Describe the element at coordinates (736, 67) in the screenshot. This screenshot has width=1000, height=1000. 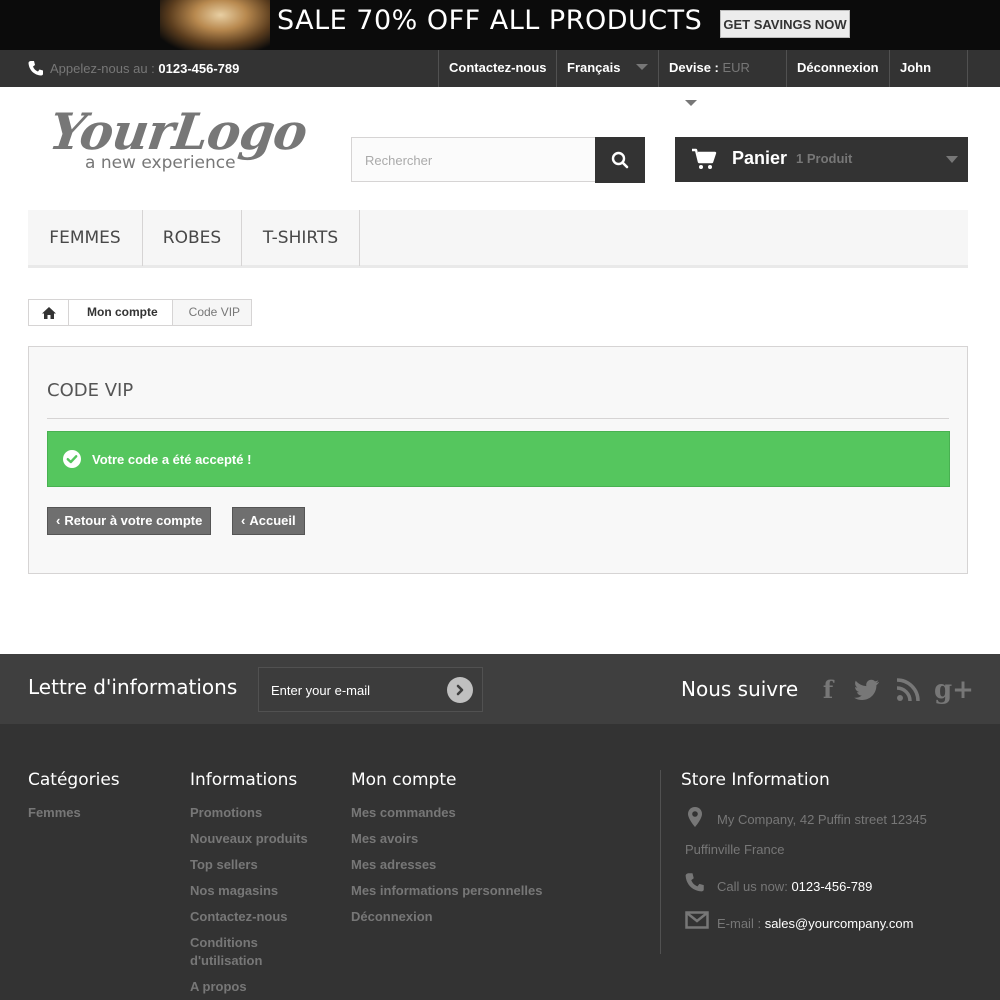
I see `currency-value: EUR` at that location.